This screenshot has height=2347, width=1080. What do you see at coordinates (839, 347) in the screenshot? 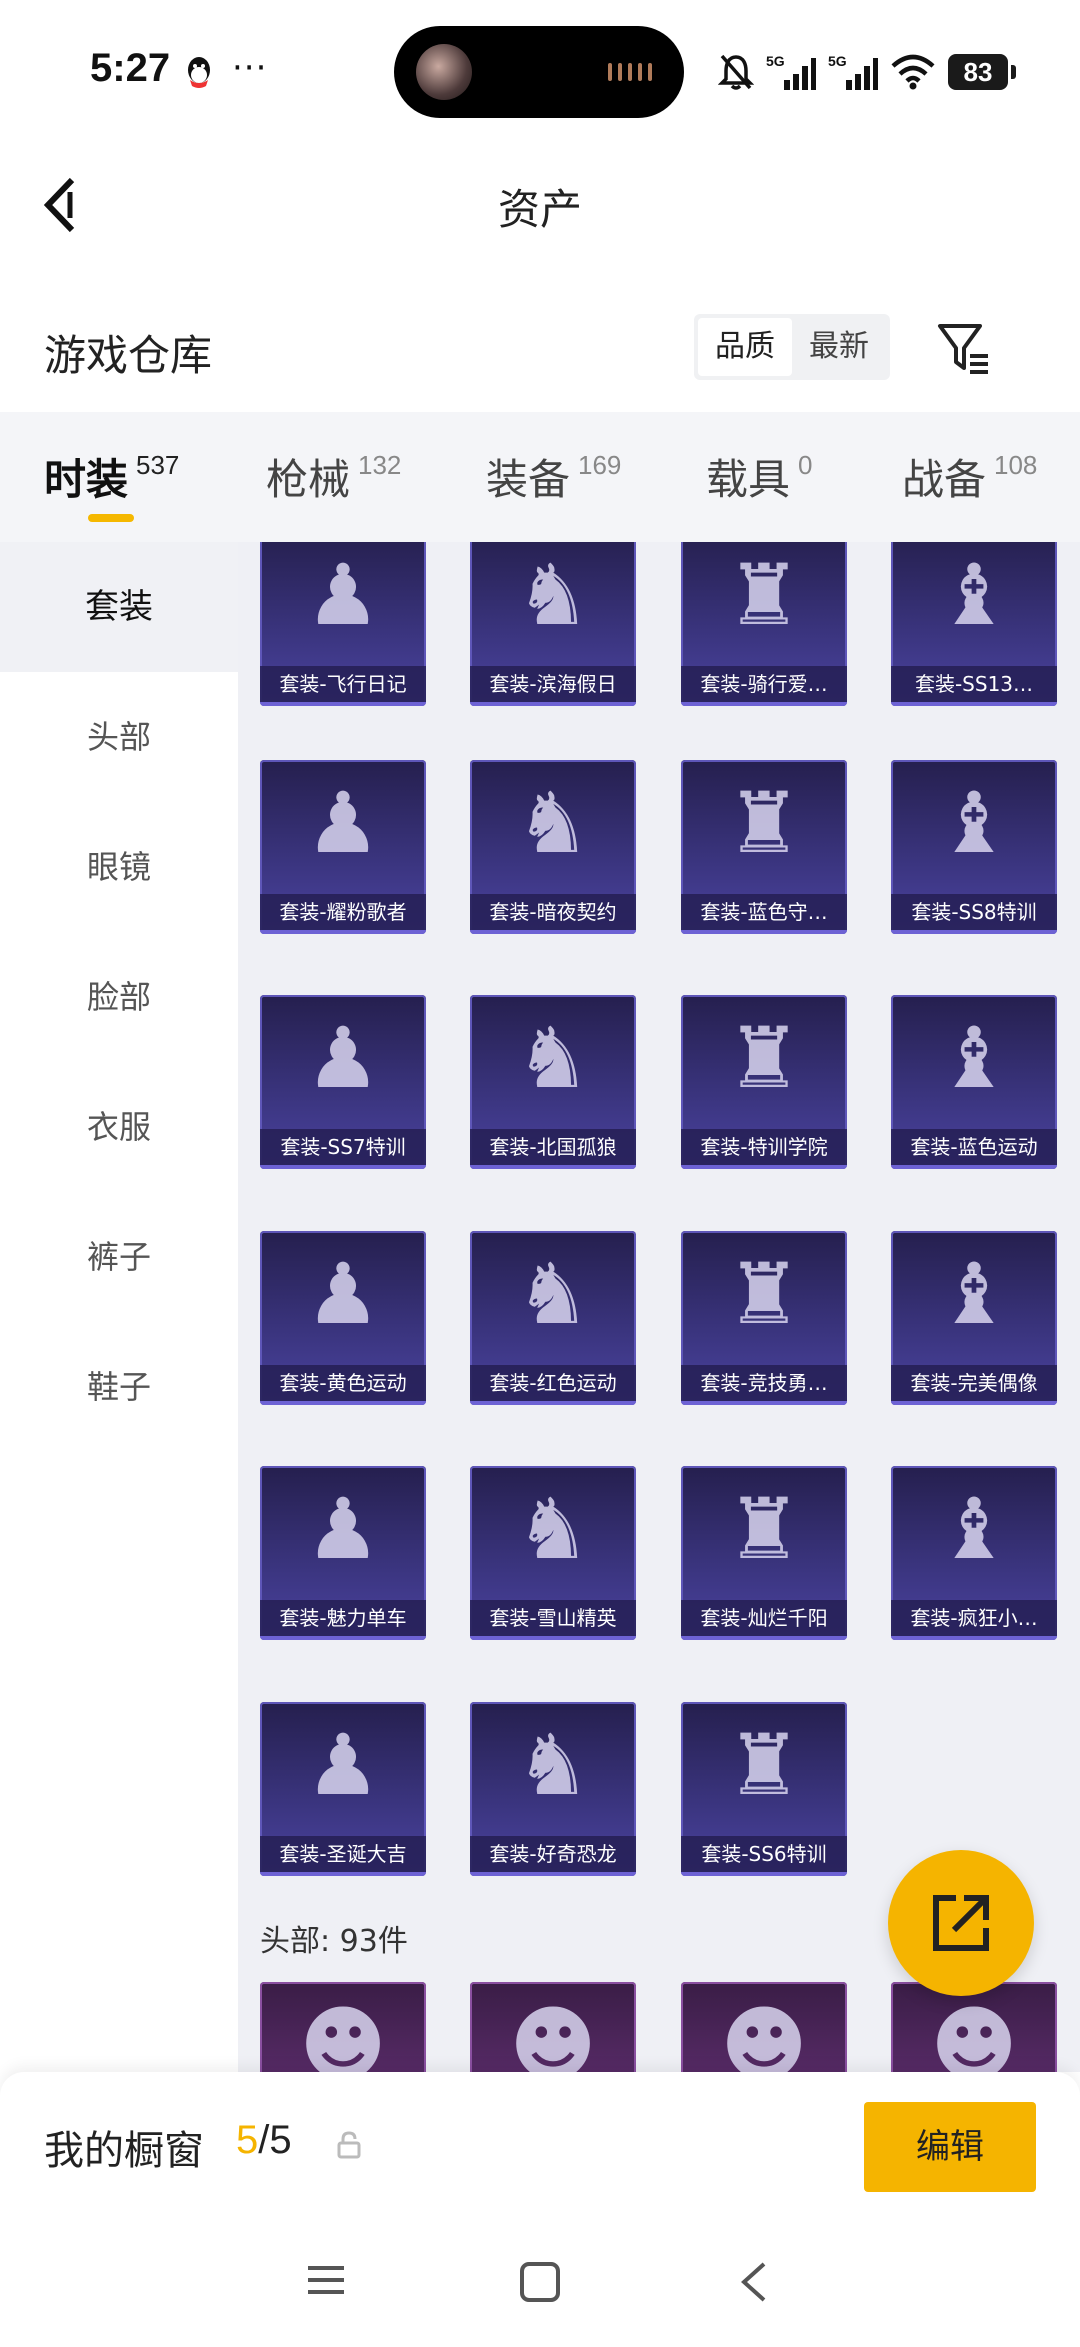
I see `sort-latest-button: 最新` at bounding box center [839, 347].